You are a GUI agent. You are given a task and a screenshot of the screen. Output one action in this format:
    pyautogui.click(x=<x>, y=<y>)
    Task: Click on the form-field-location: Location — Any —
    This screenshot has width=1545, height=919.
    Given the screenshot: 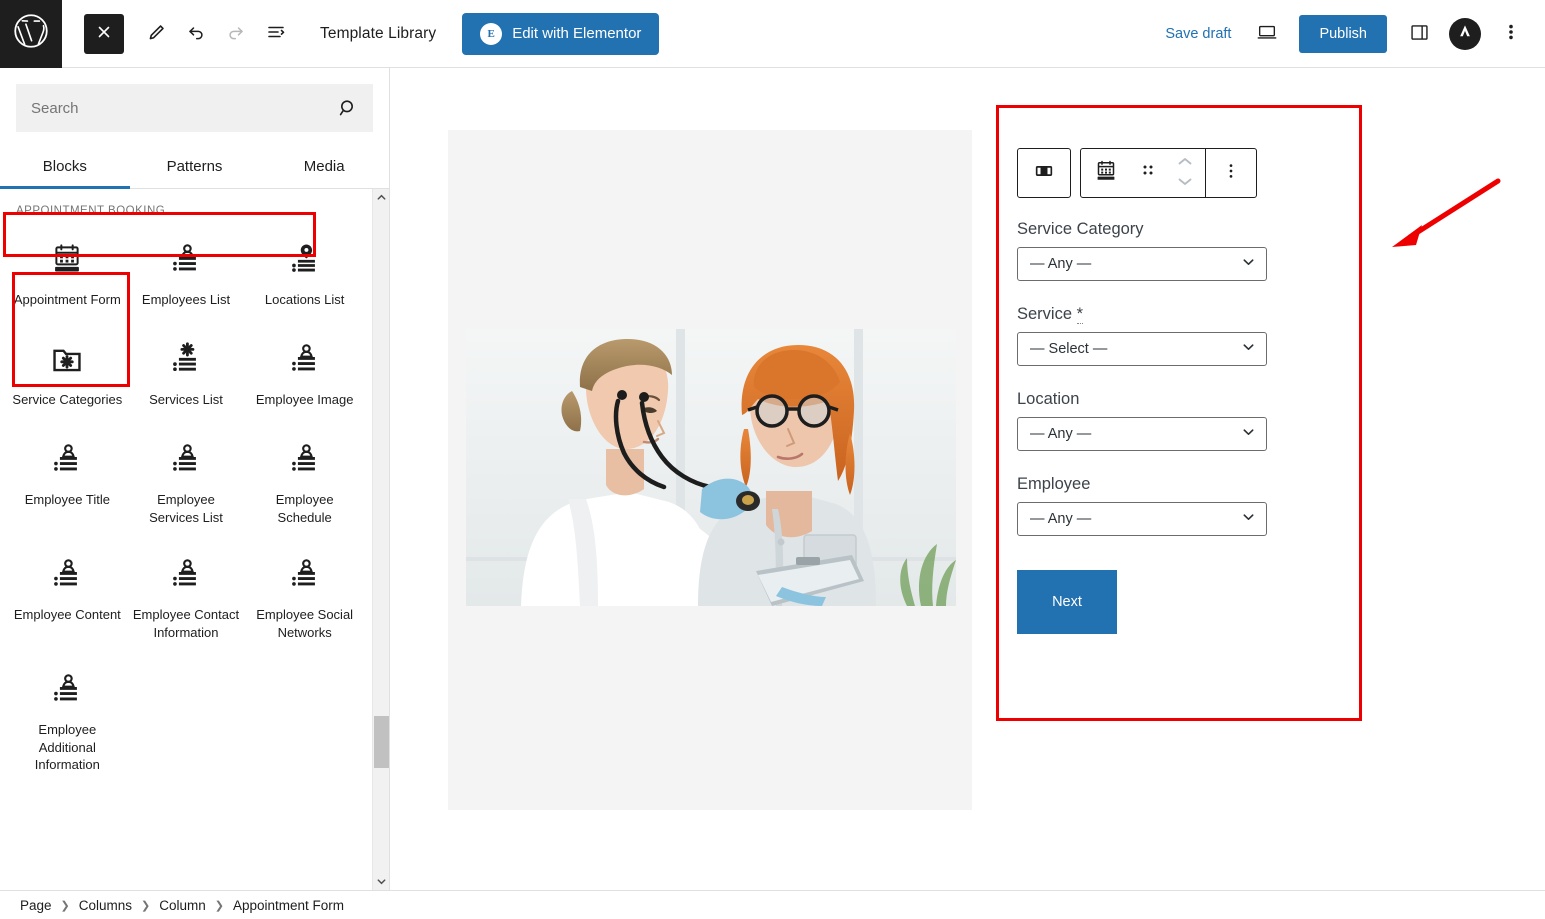 What is the action you would take?
    pyautogui.click(x=1142, y=420)
    